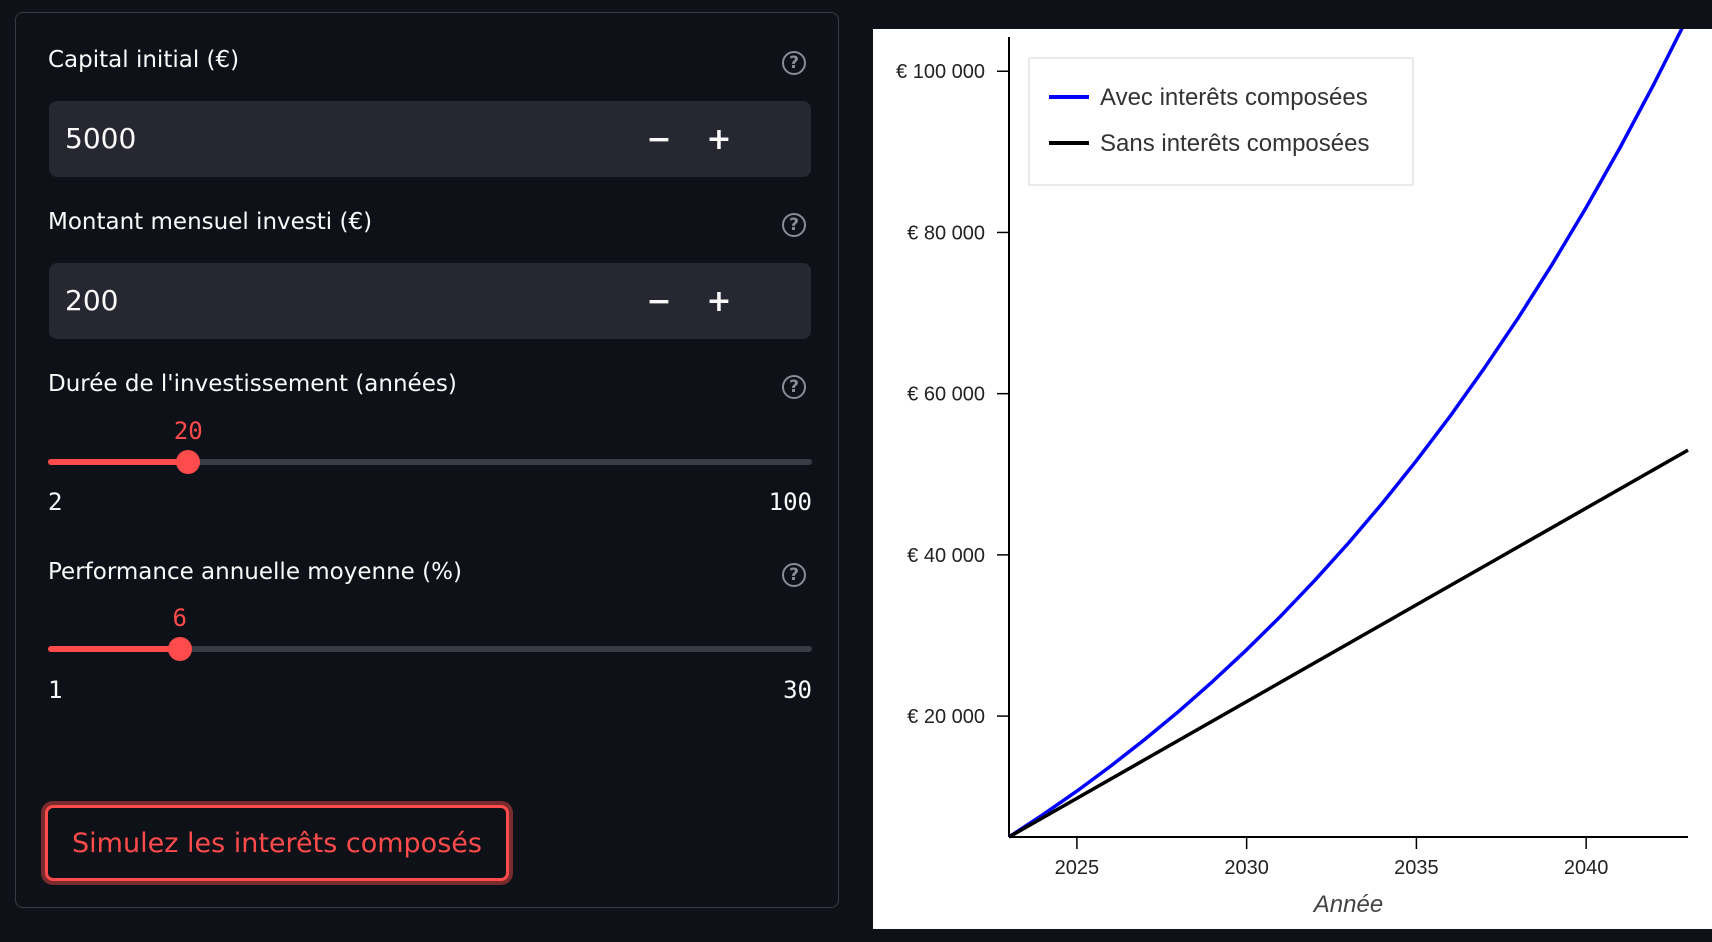 This screenshot has width=1712, height=942. What do you see at coordinates (430, 462) in the screenshot?
I see `duration-slider` at bounding box center [430, 462].